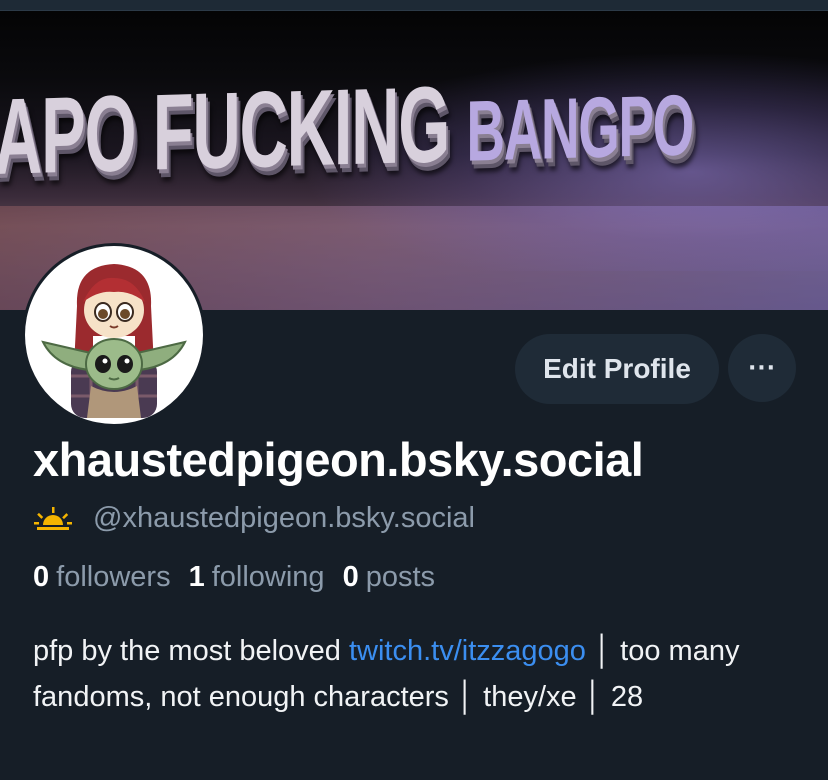  Describe the element at coordinates (191, 651) in the screenshot. I see `bio-text-1: pfp by the most beloved` at that location.